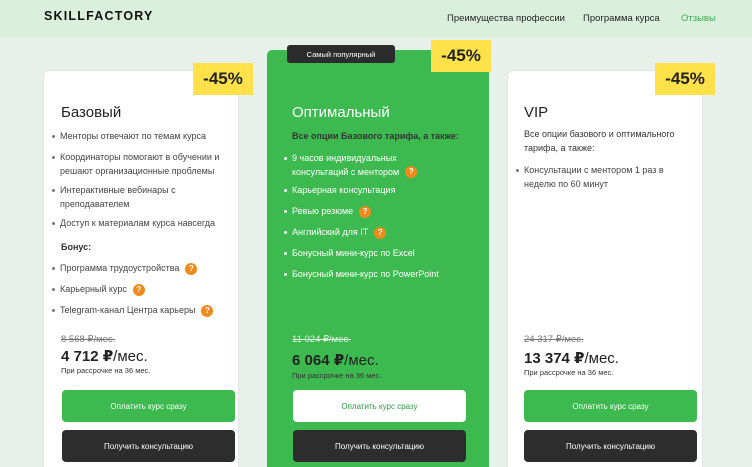 The height and width of the screenshot is (467, 752). Describe the element at coordinates (91, 112) in the screenshot. I see `plan-title-basic: Базовый` at that location.